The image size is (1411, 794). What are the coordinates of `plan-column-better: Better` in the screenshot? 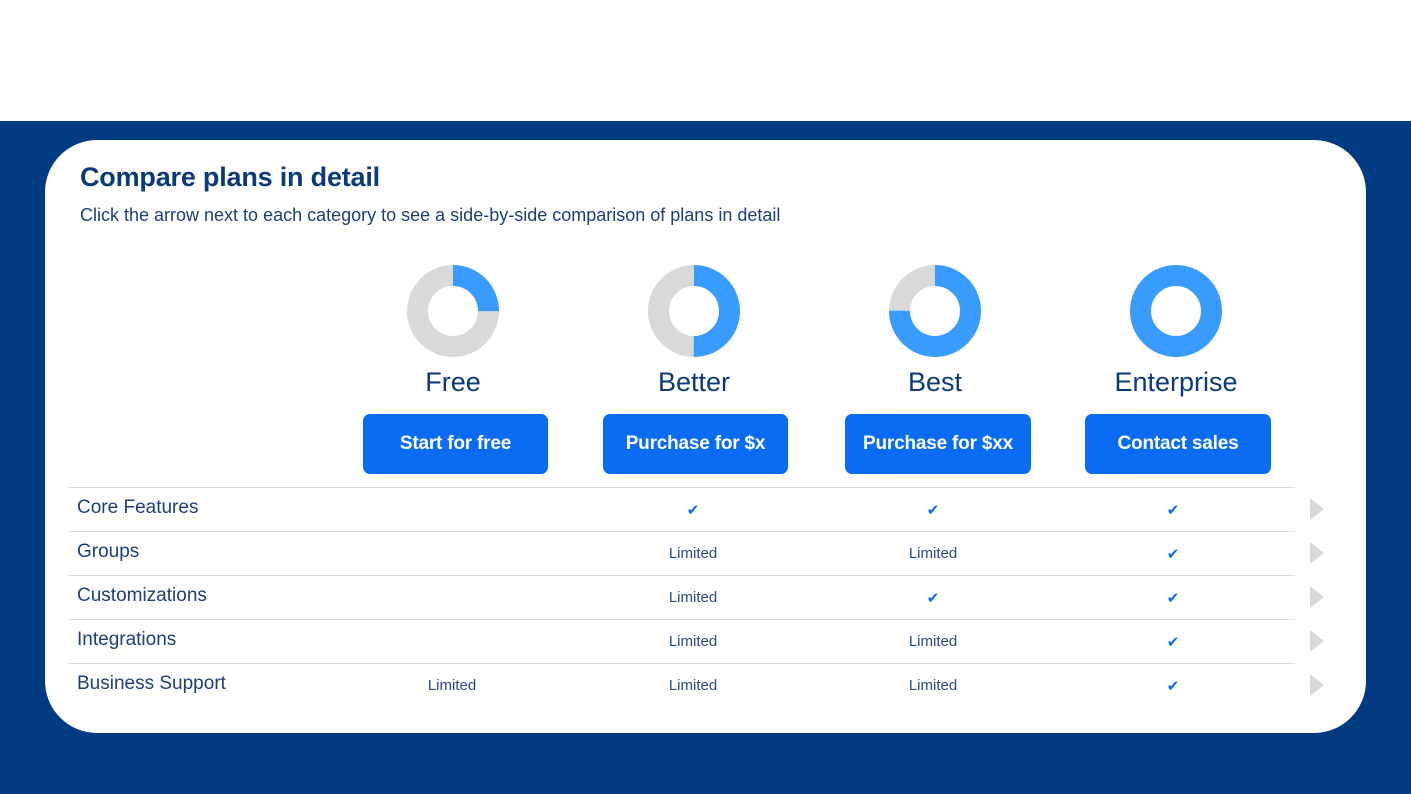 It's located at (694, 331).